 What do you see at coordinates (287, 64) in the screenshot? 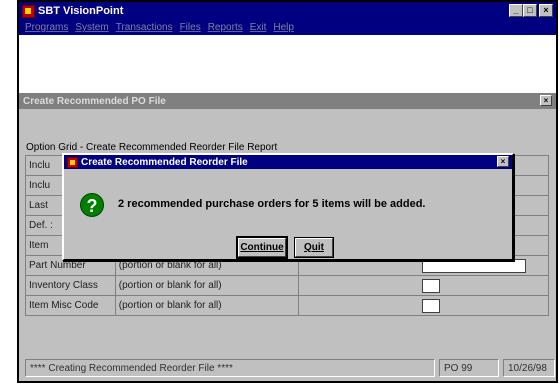
I see `toolbar-area` at bounding box center [287, 64].